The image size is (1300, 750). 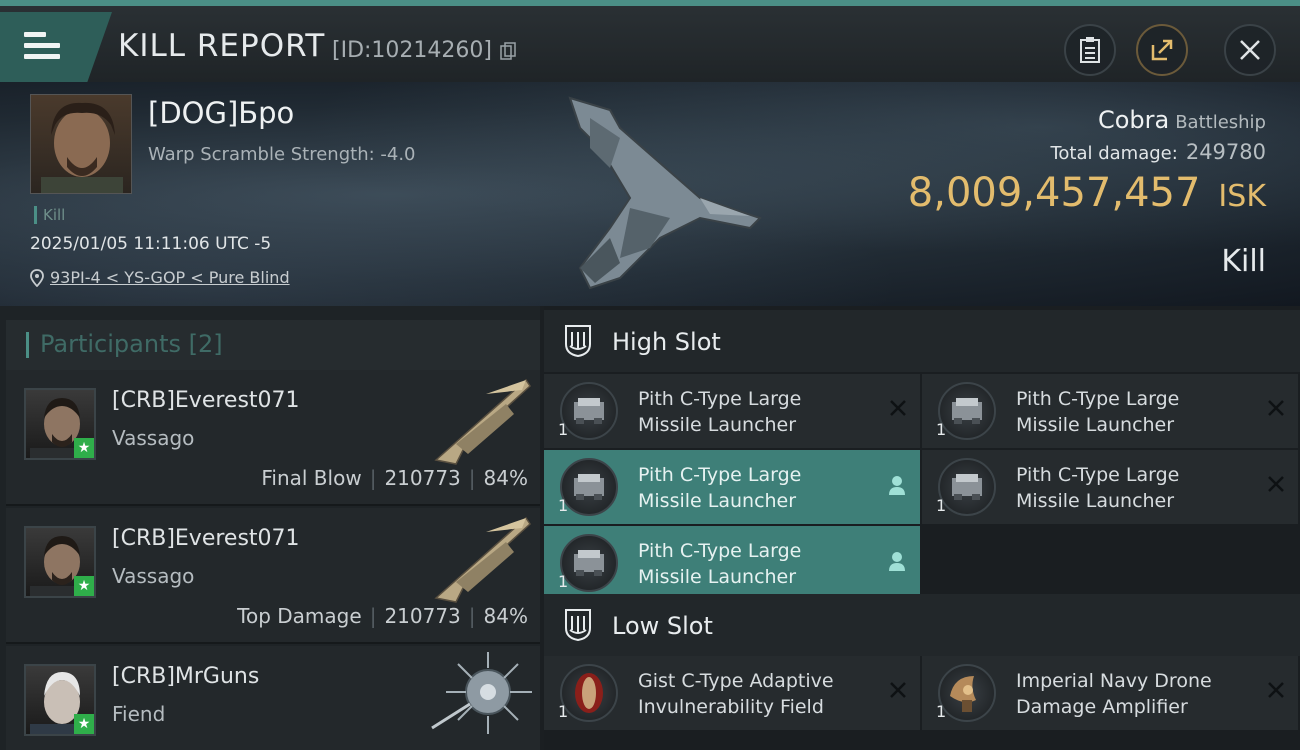 I want to click on total-damage: Total damage: 249780, so click(x=1158, y=152).